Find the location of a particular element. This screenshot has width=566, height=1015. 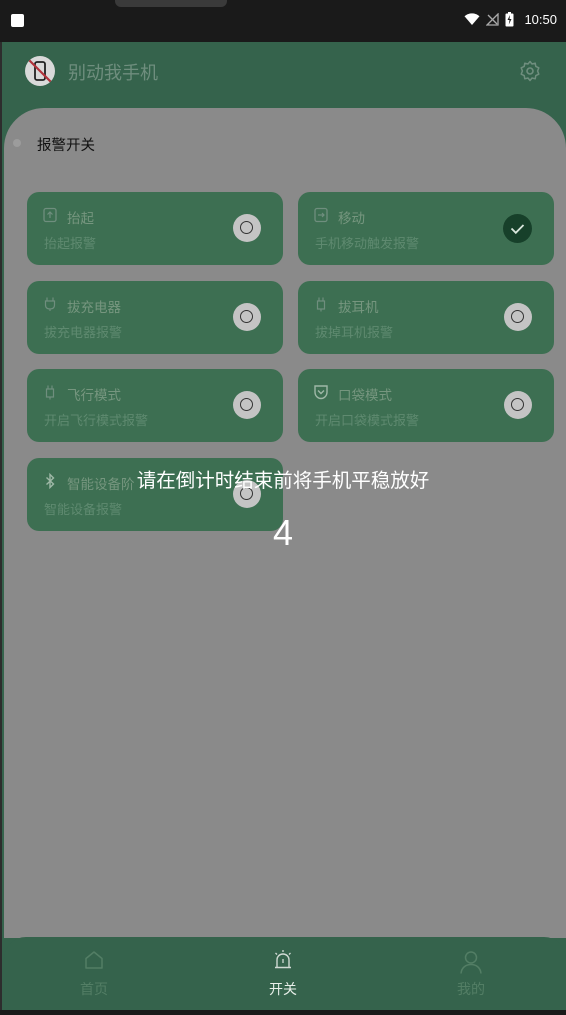

alarm-card-earphone: 拔耳机 拔掉耳机报警 is located at coordinates (426, 317).